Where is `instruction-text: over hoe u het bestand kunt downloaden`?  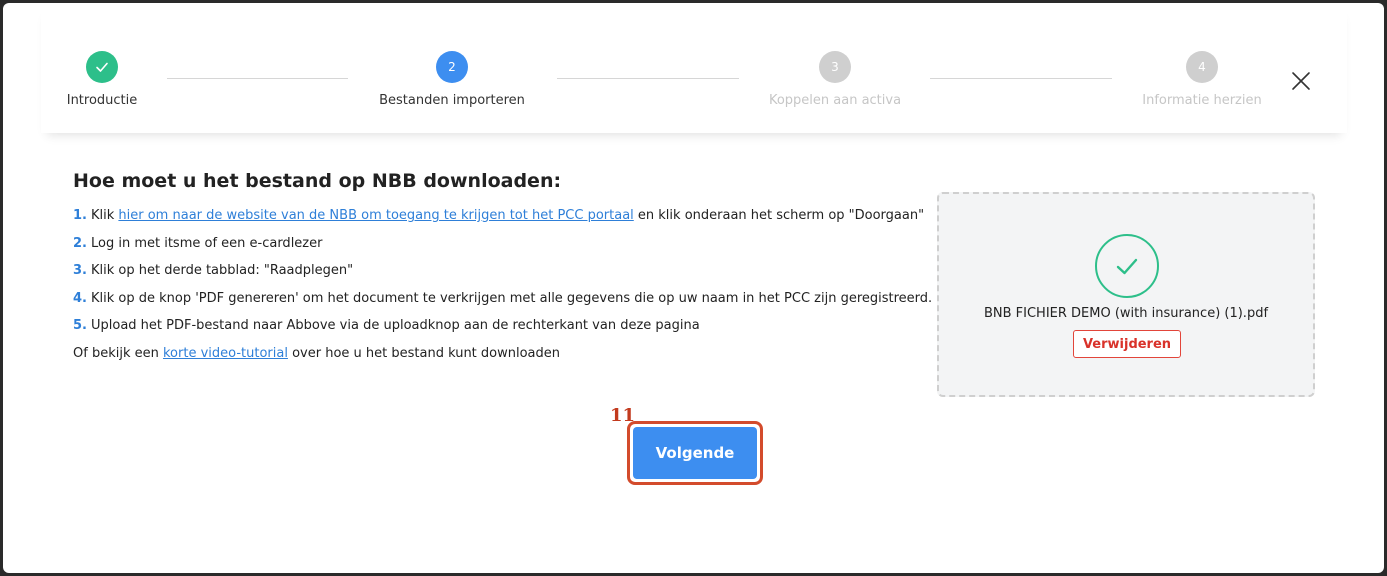
instruction-text: over hoe u het bestand kunt downloaden is located at coordinates (424, 353).